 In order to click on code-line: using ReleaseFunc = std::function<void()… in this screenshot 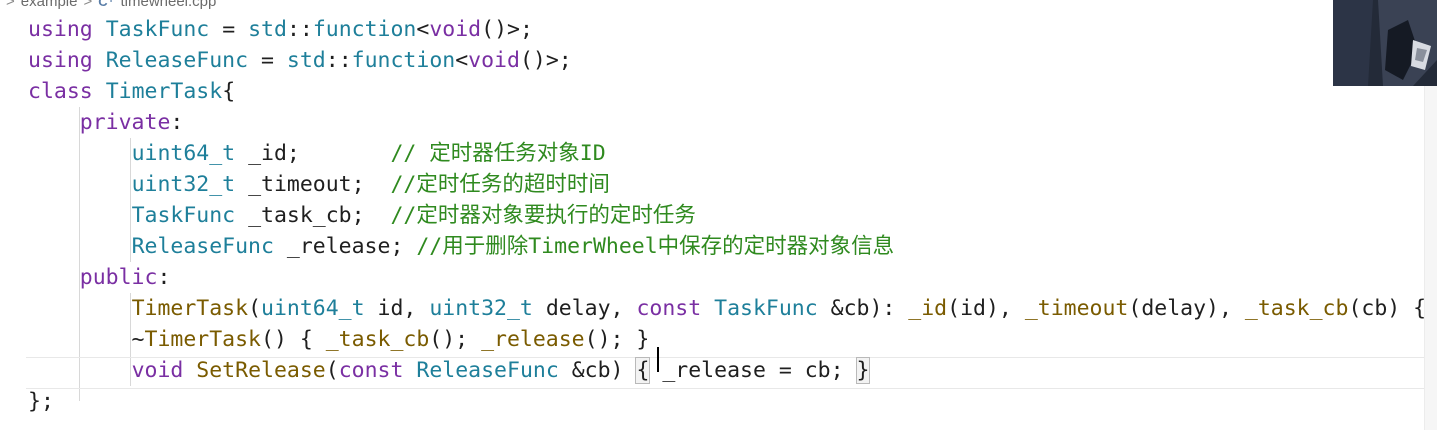, I will do `click(300, 60)`.